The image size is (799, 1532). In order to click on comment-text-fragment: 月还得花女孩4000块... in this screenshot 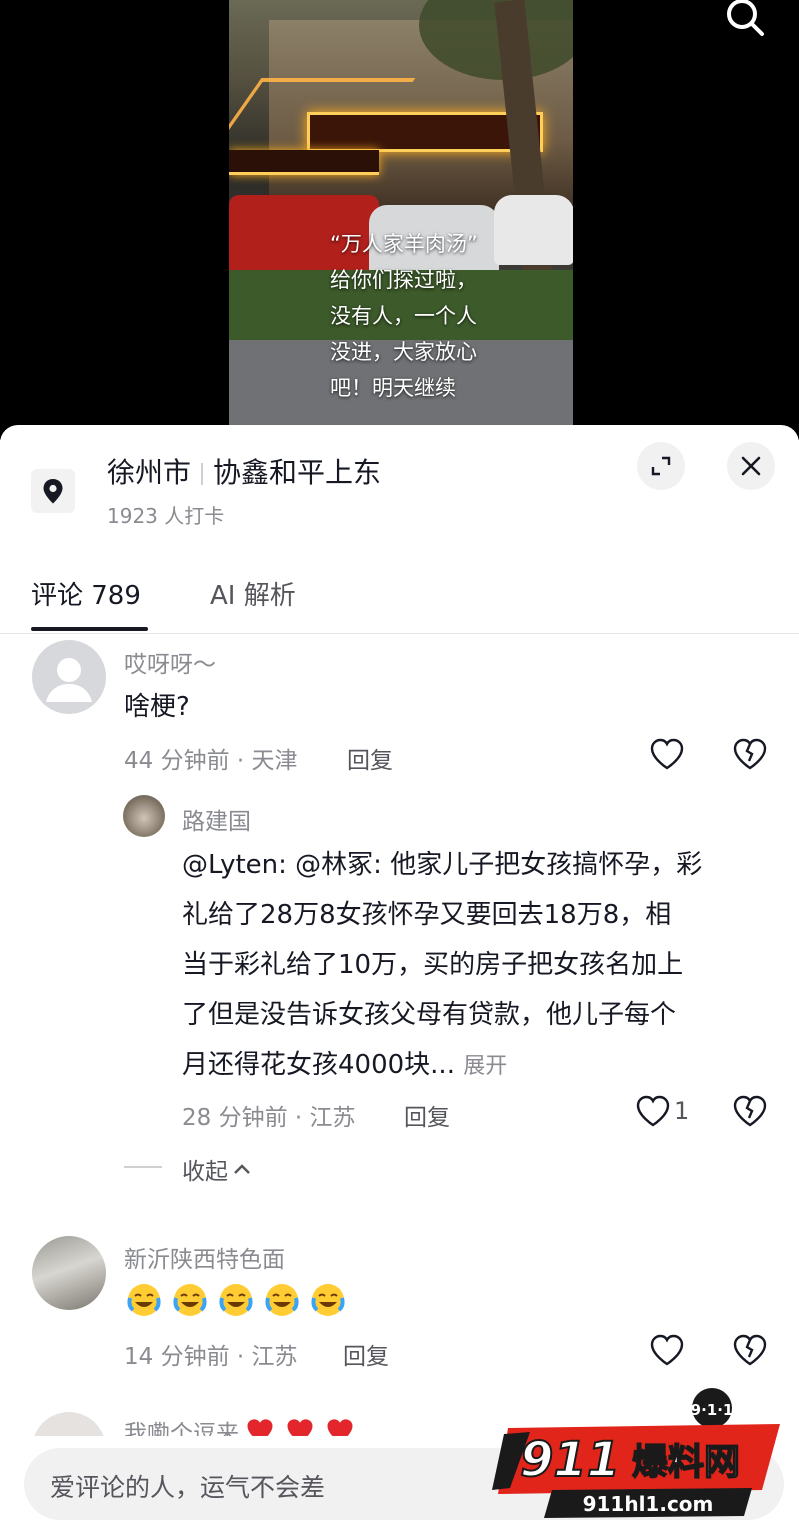, I will do `click(318, 1065)`.